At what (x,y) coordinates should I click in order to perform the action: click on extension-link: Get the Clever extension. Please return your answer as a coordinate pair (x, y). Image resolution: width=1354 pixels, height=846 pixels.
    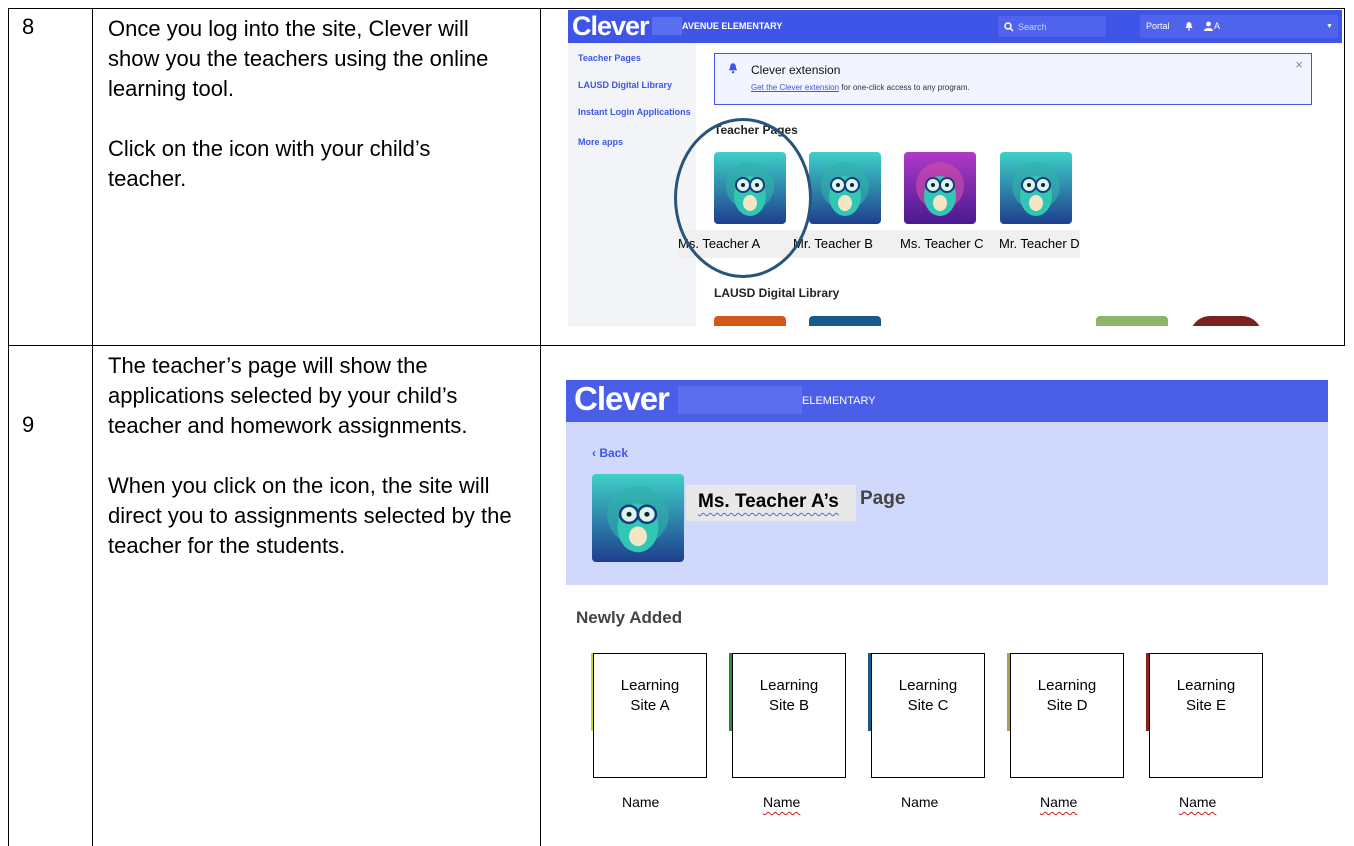
    Looking at the image, I should click on (795, 87).